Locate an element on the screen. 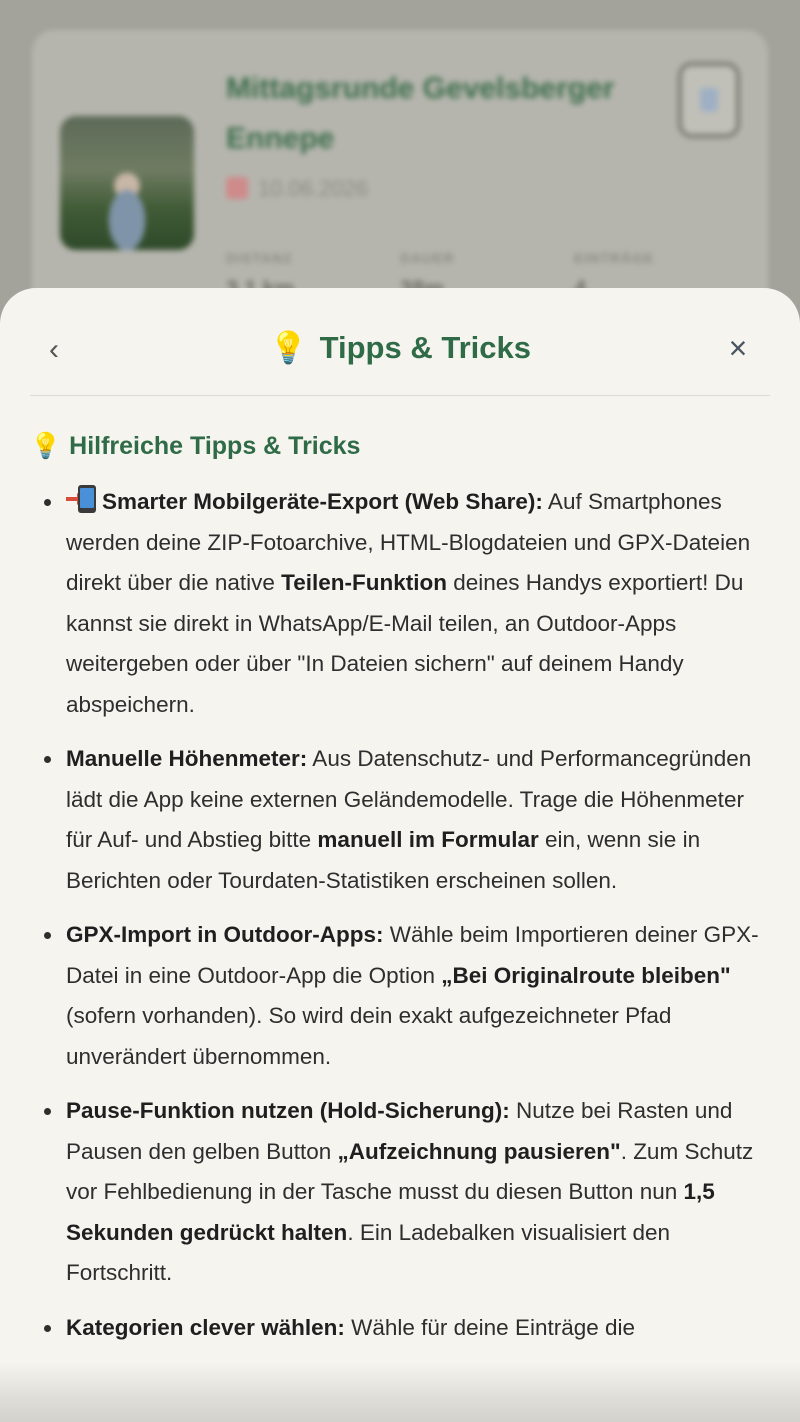 This screenshot has width=800, height=1422. stat-label: DISTANZ is located at coordinates (259, 258).